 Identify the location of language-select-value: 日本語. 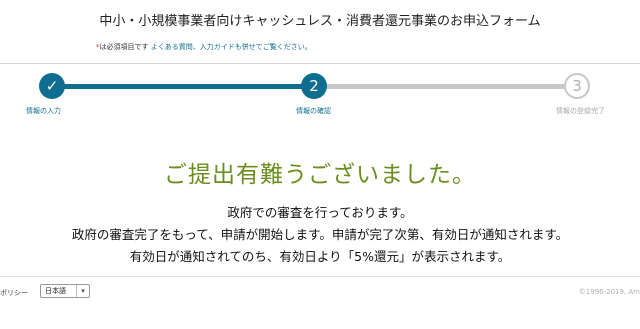
(55, 291).